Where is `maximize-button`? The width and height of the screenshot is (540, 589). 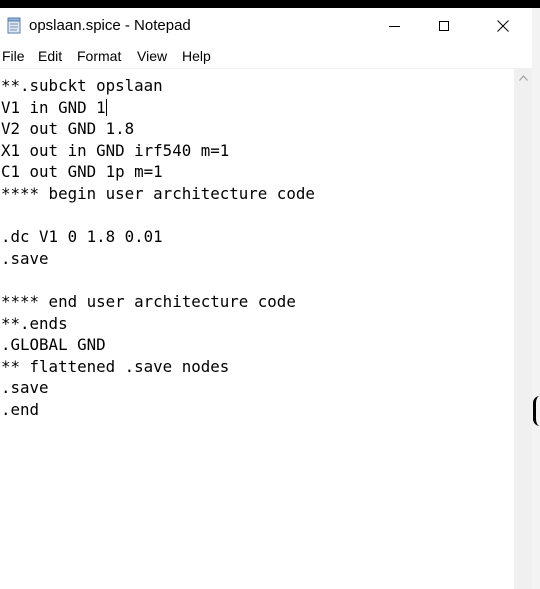 maximize-button is located at coordinates (444, 26).